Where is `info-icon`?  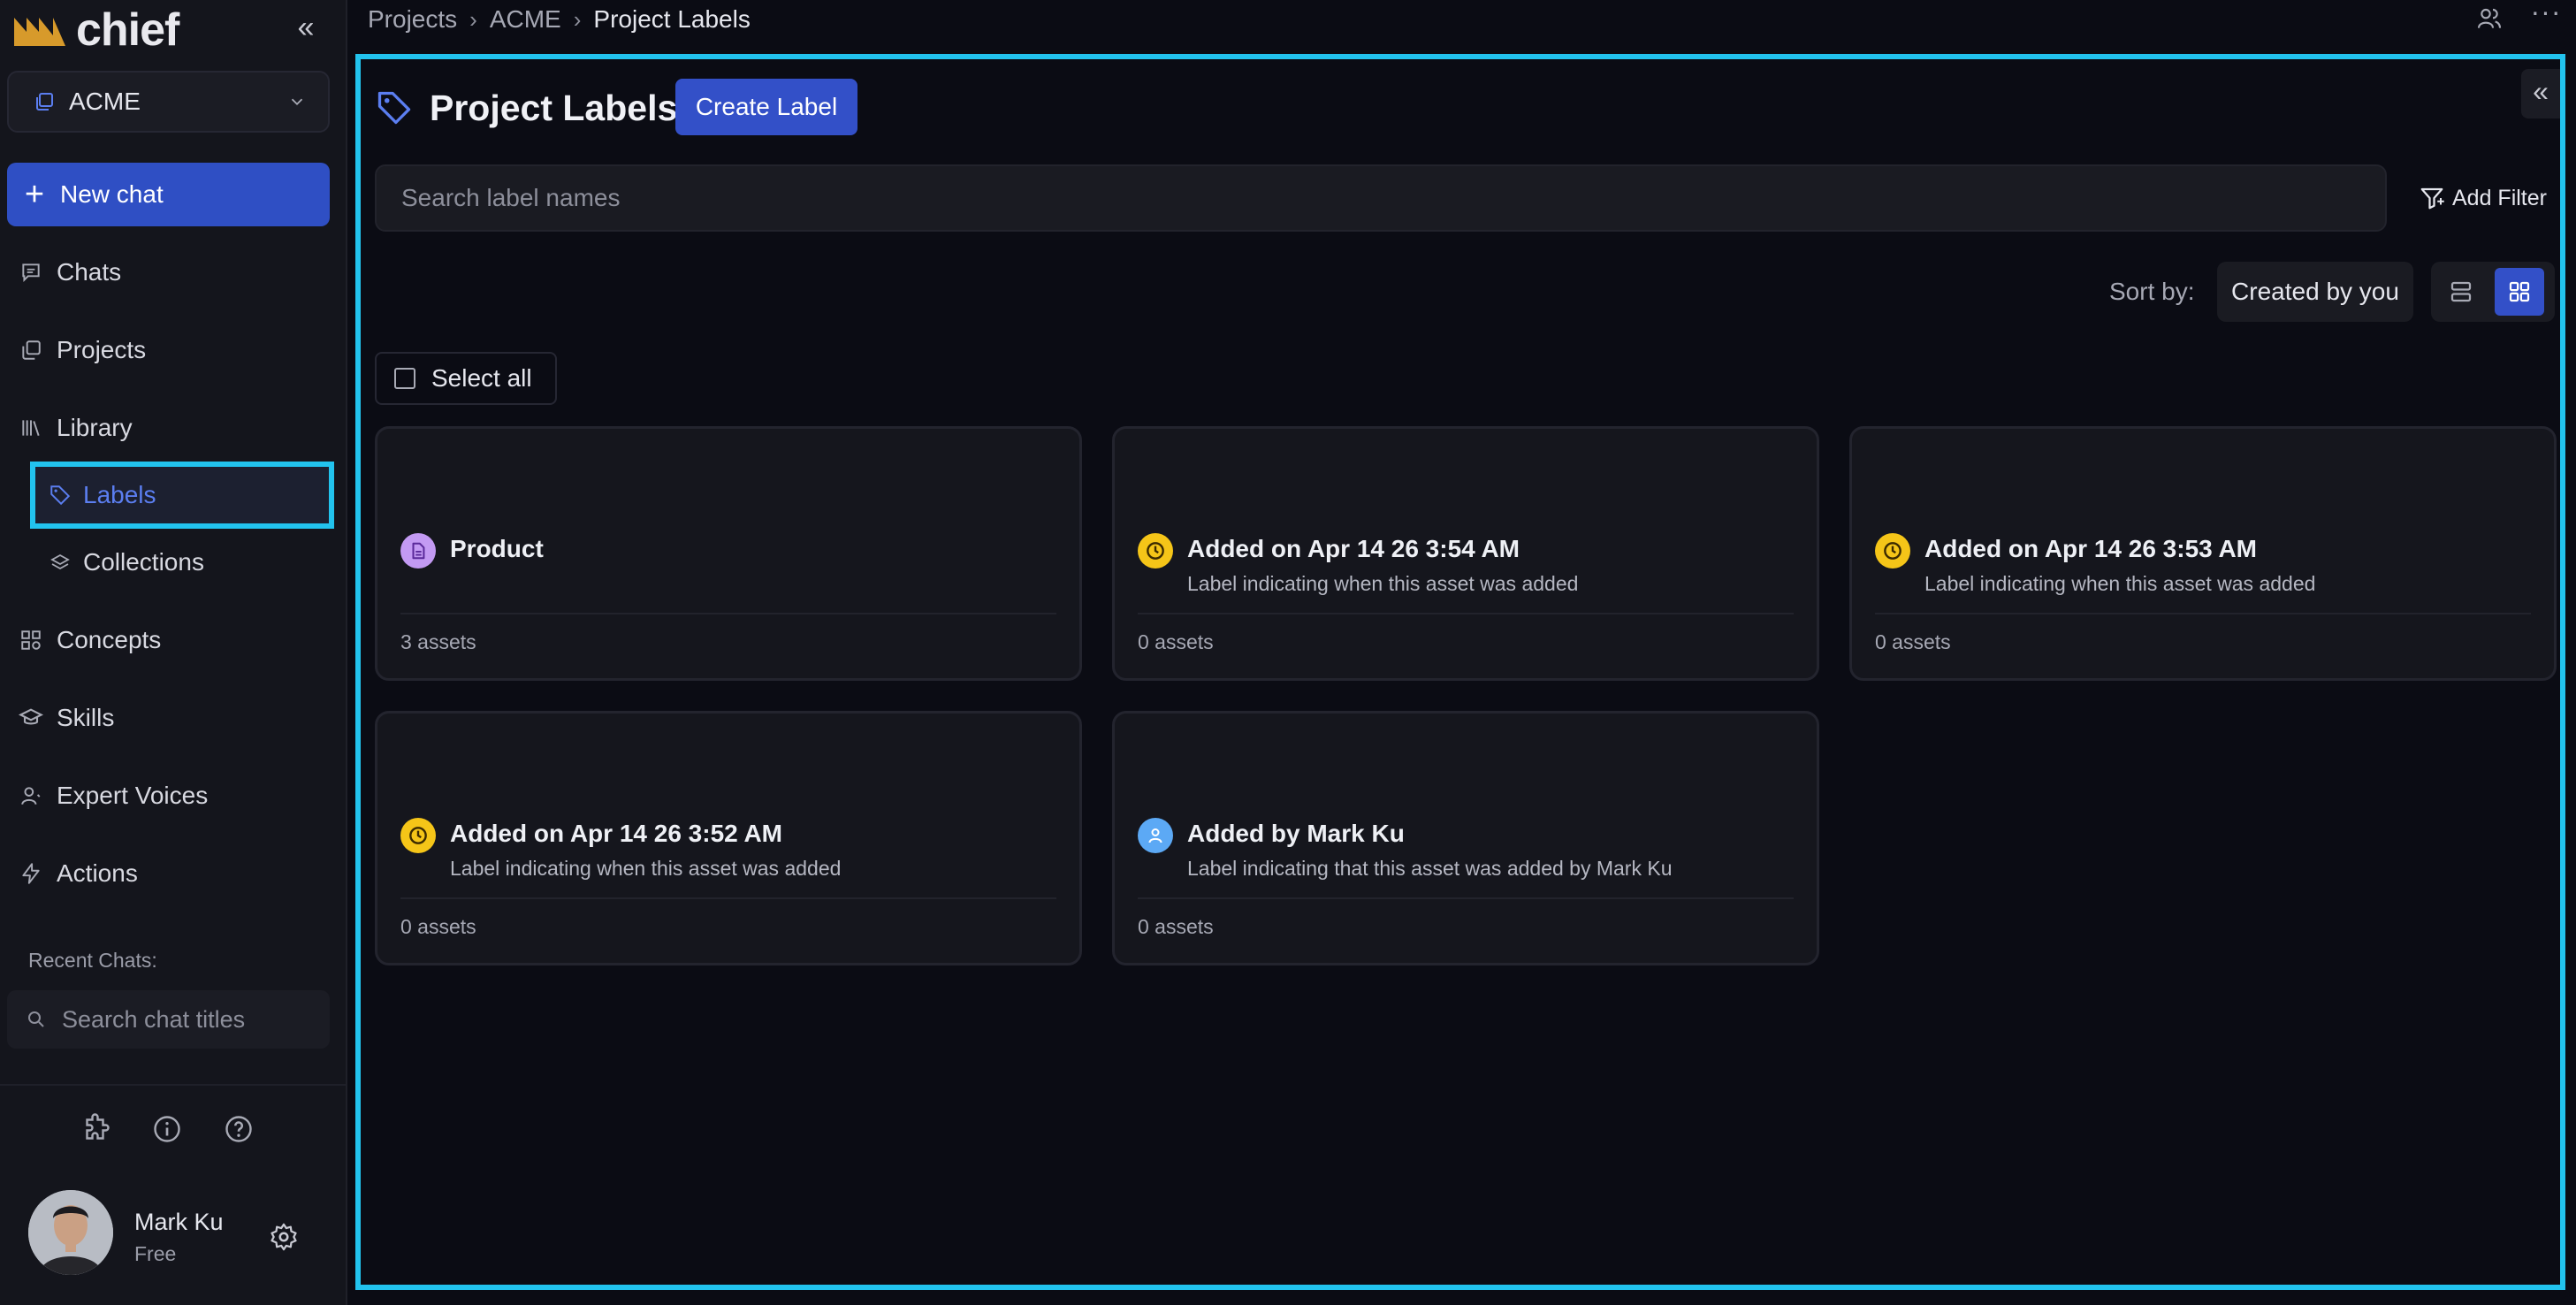 info-icon is located at coordinates (167, 1129).